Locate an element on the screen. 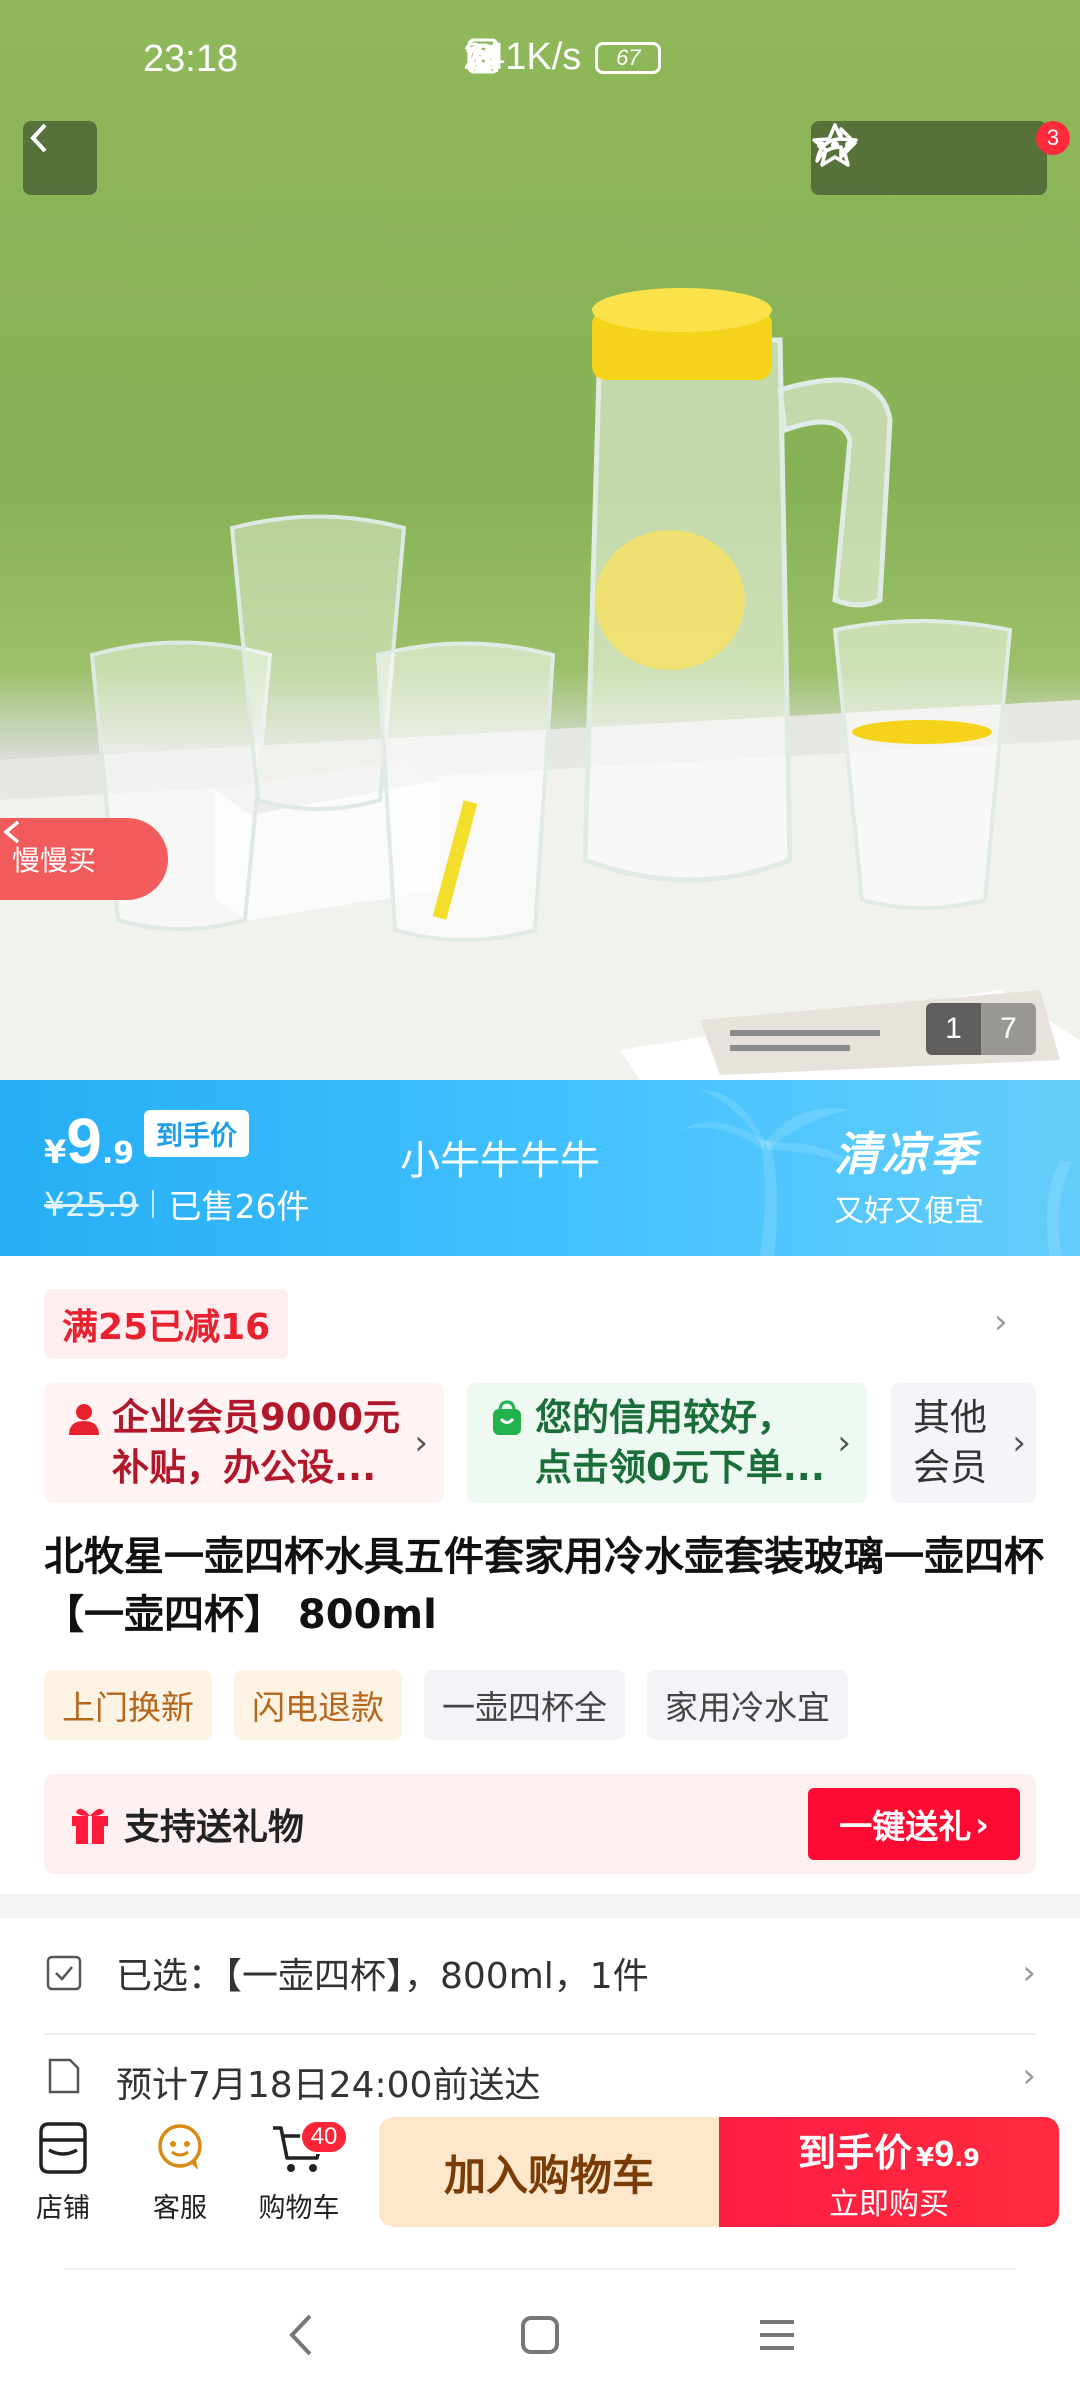 The image size is (1080, 2400). nav-back-icon is located at coordinates (300, 2335).